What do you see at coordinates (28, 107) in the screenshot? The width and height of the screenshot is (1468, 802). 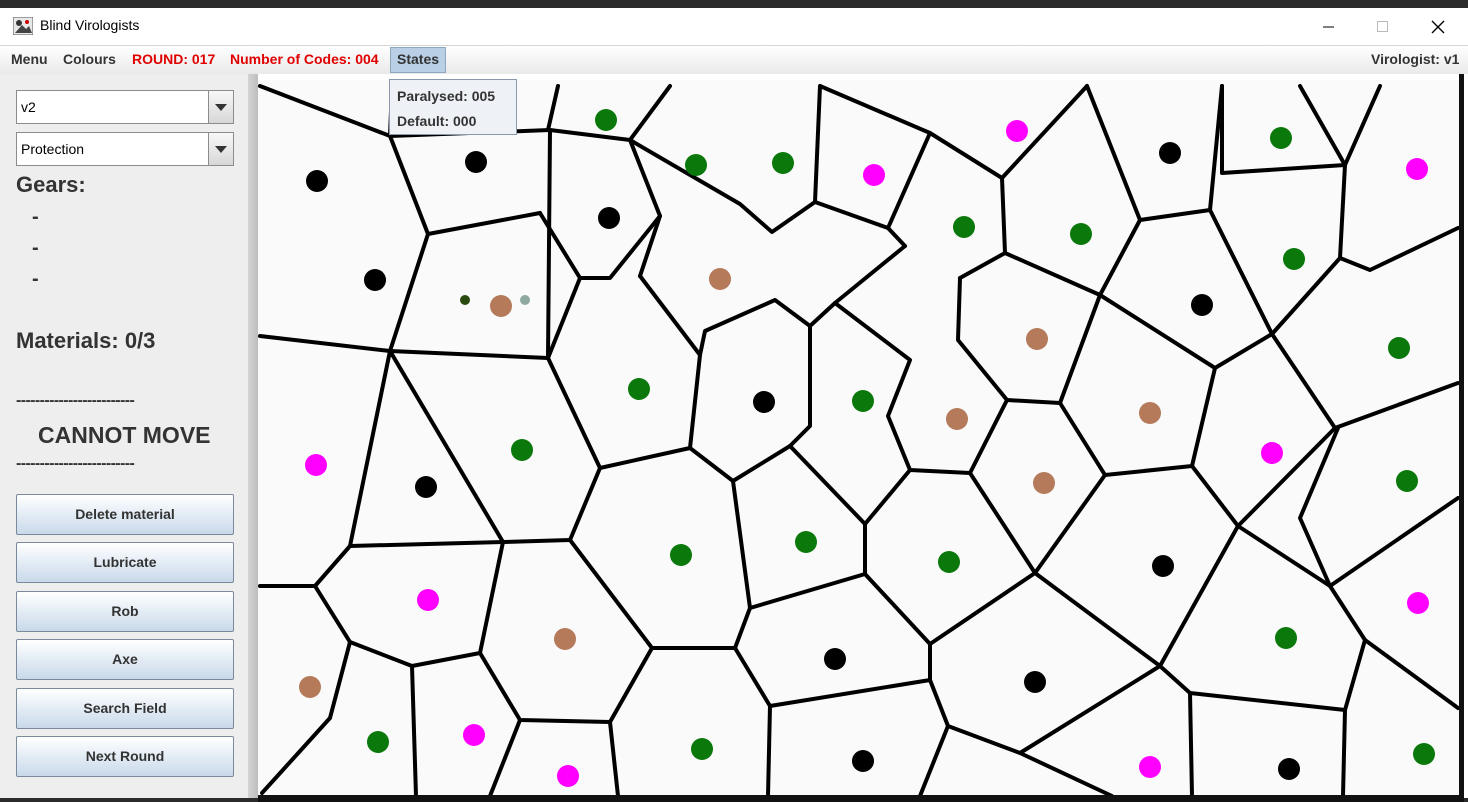 I see `virologist-select-value: v2` at bounding box center [28, 107].